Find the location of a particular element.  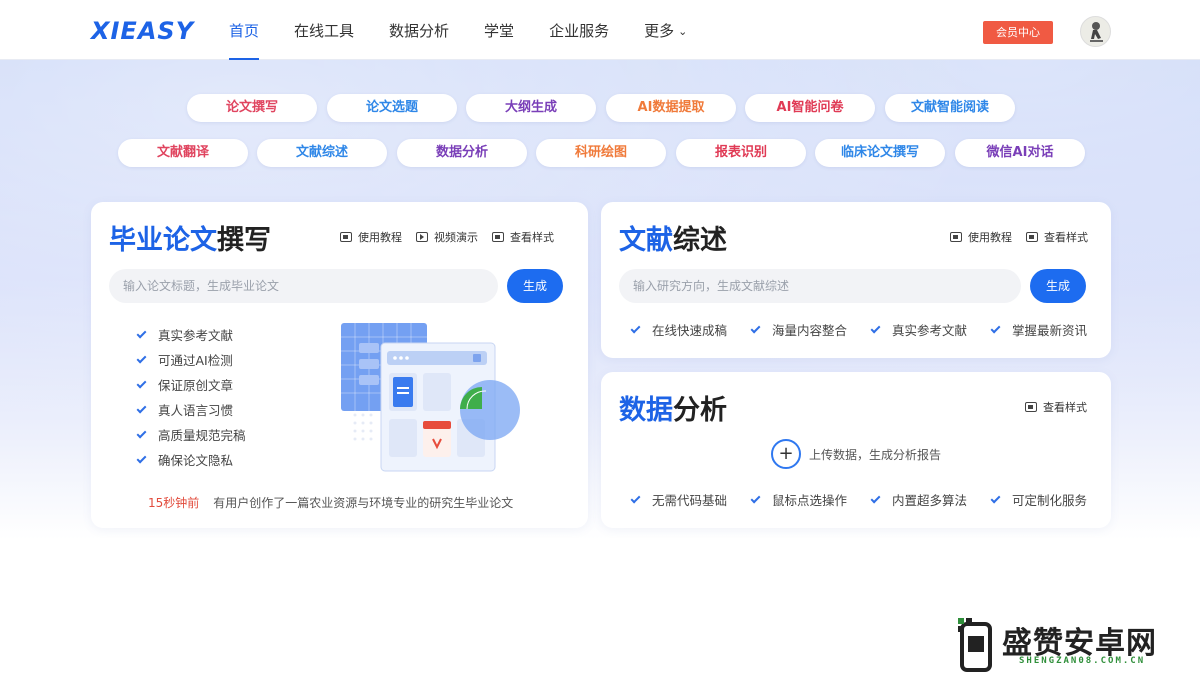

analysis-sample-link: 查看样式 is located at coordinates (1056, 407).